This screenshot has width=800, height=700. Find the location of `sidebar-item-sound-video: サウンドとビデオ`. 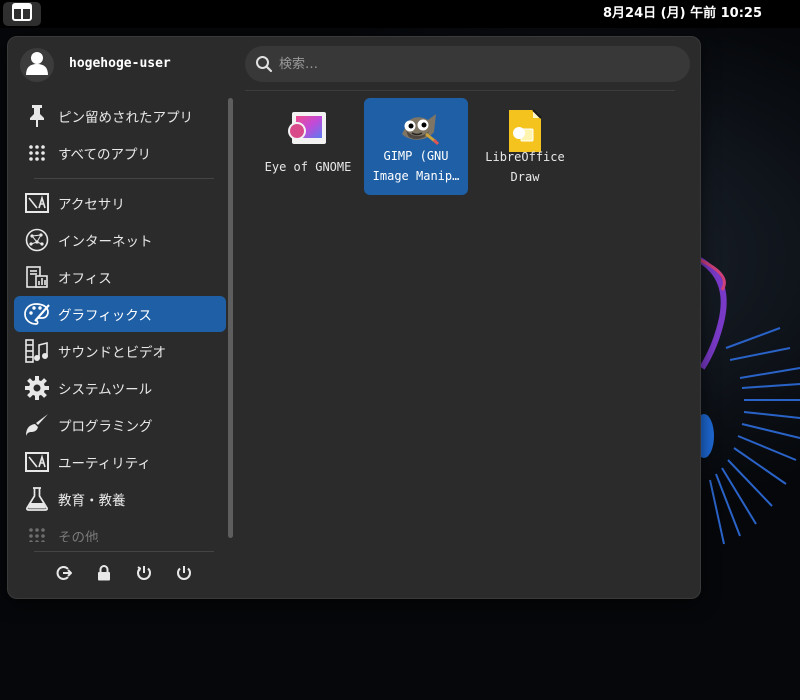

sidebar-item-sound-video: サウンドとビデオ is located at coordinates (120, 351).